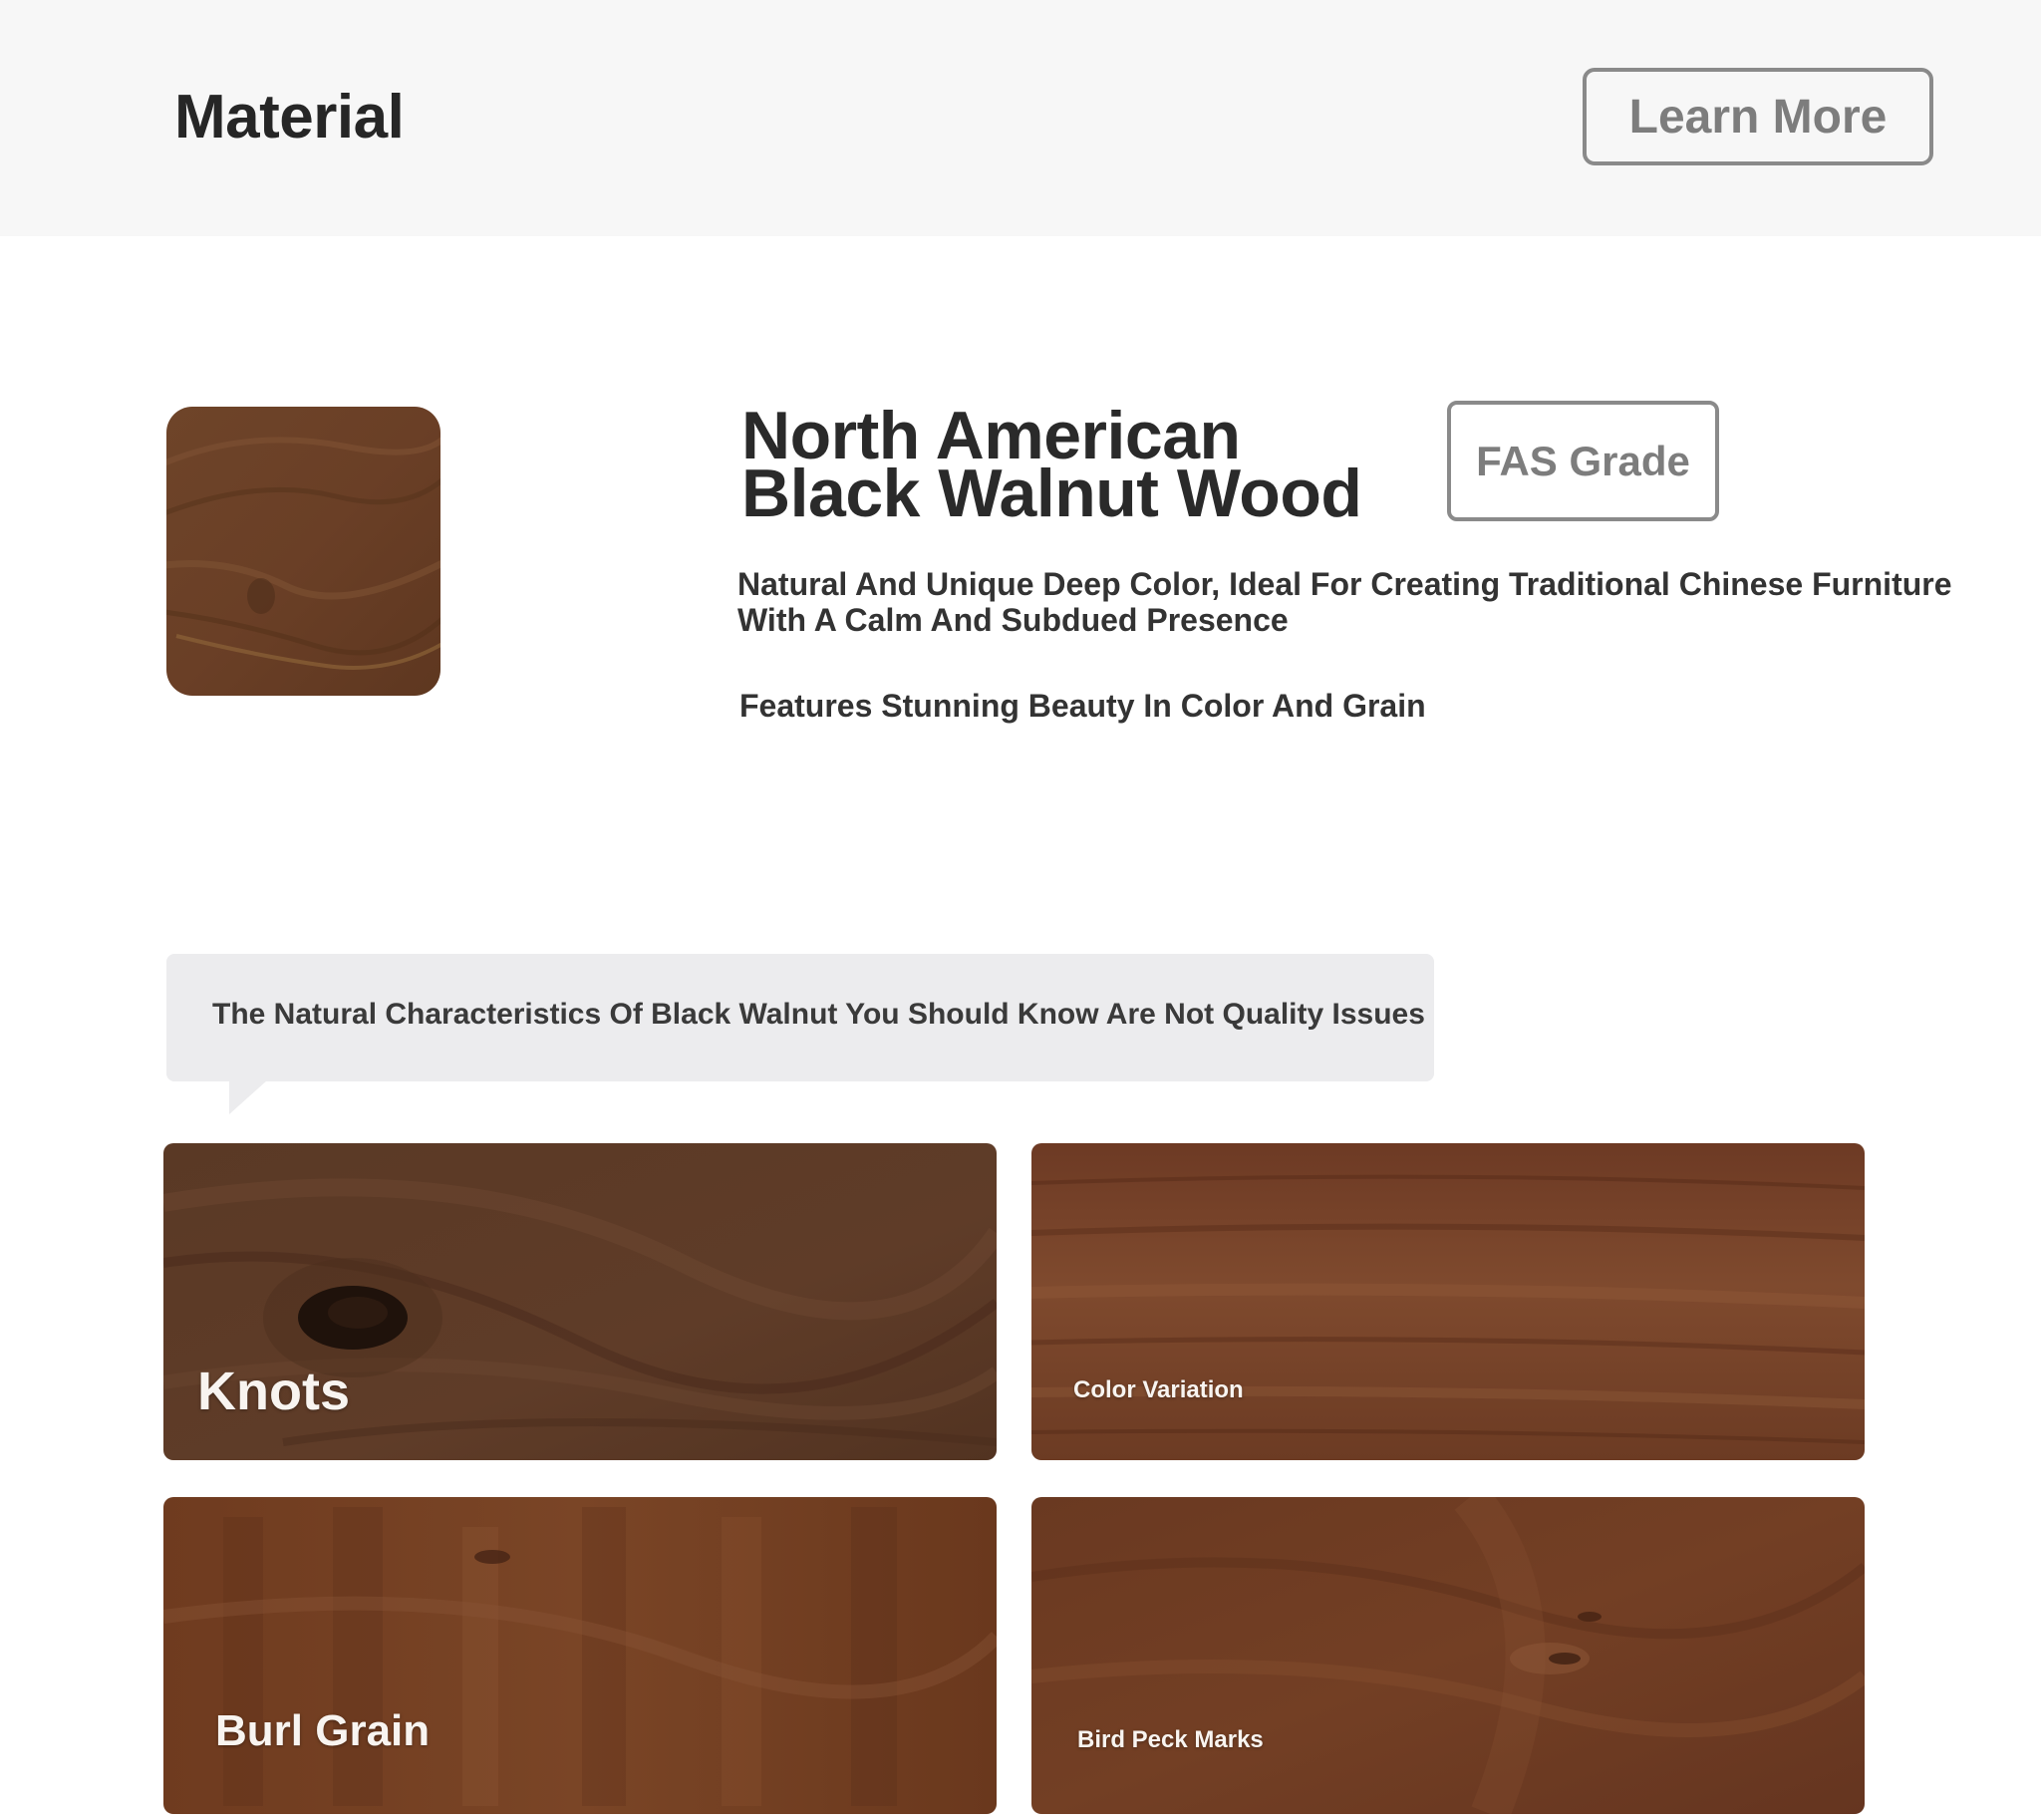 The width and height of the screenshot is (2041, 1820). What do you see at coordinates (273, 1391) in the screenshot?
I see `tile-knots-label: Knots` at bounding box center [273, 1391].